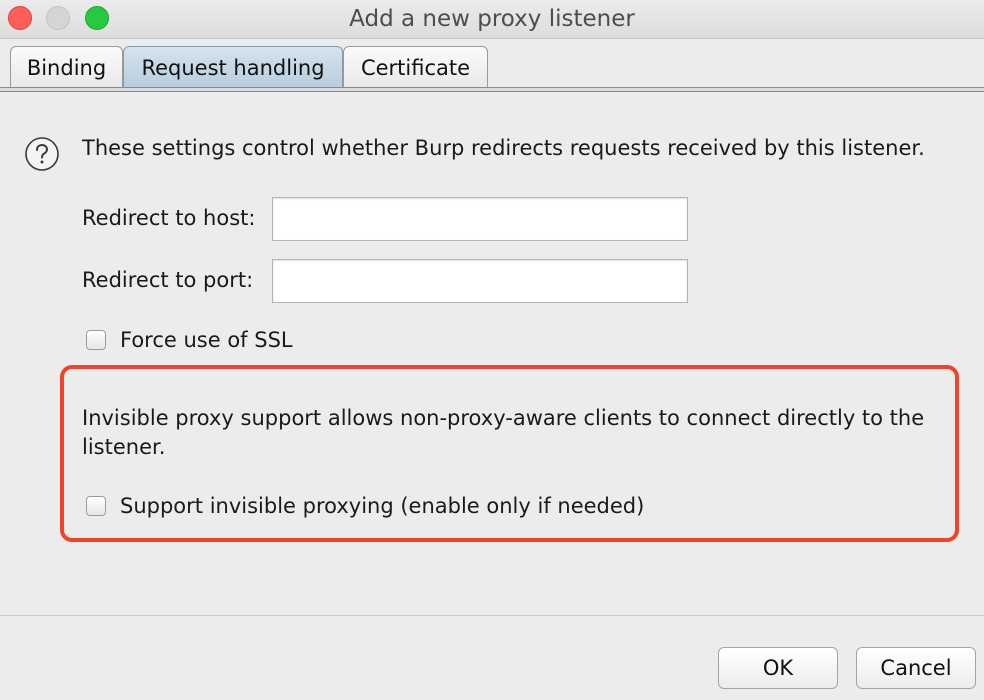 Image resolution: width=984 pixels, height=700 pixels. Describe the element at coordinates (480, 219) in the screenshot. I see `redirect-host-input` at that location.